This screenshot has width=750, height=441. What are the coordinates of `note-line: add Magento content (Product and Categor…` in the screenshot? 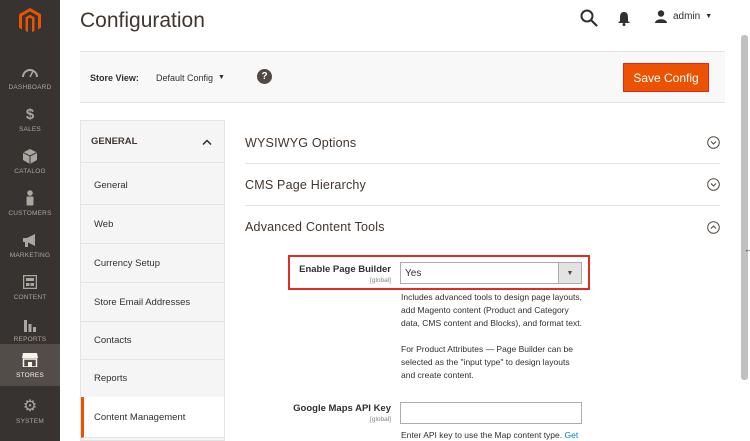 It's located at (485, 310).